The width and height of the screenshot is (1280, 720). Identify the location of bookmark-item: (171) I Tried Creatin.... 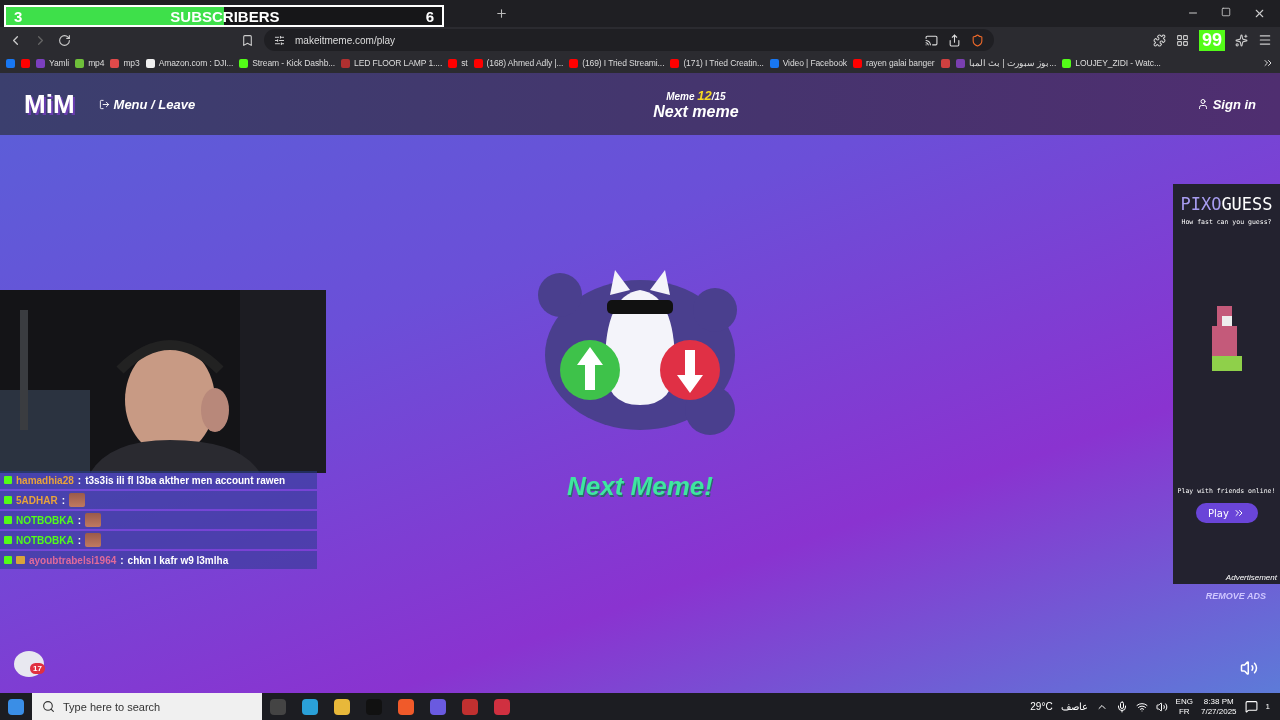
(717, 63).